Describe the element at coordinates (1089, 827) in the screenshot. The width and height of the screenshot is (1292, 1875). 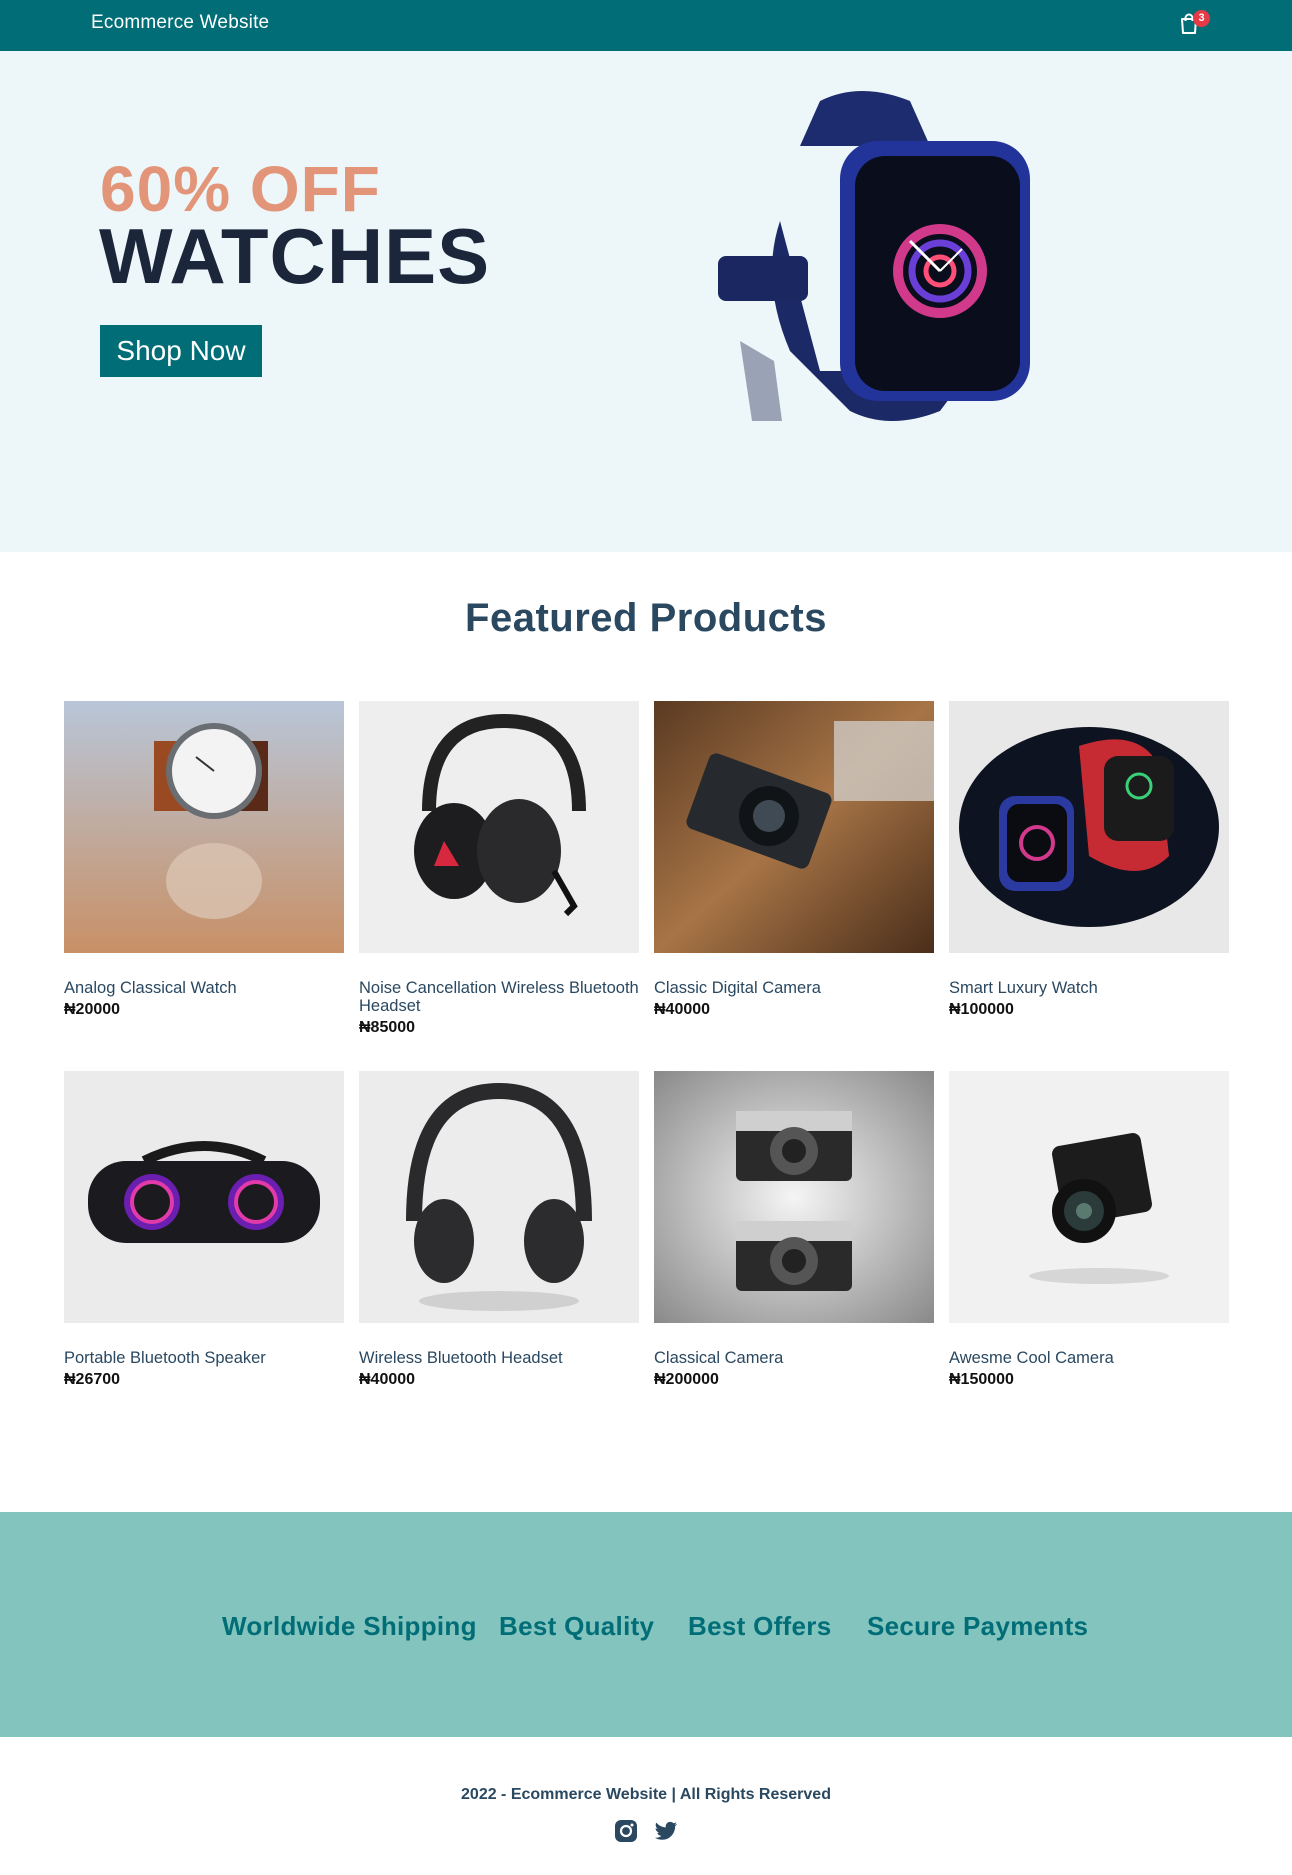
I see `product-image-smart-luxury-watch` at that location.